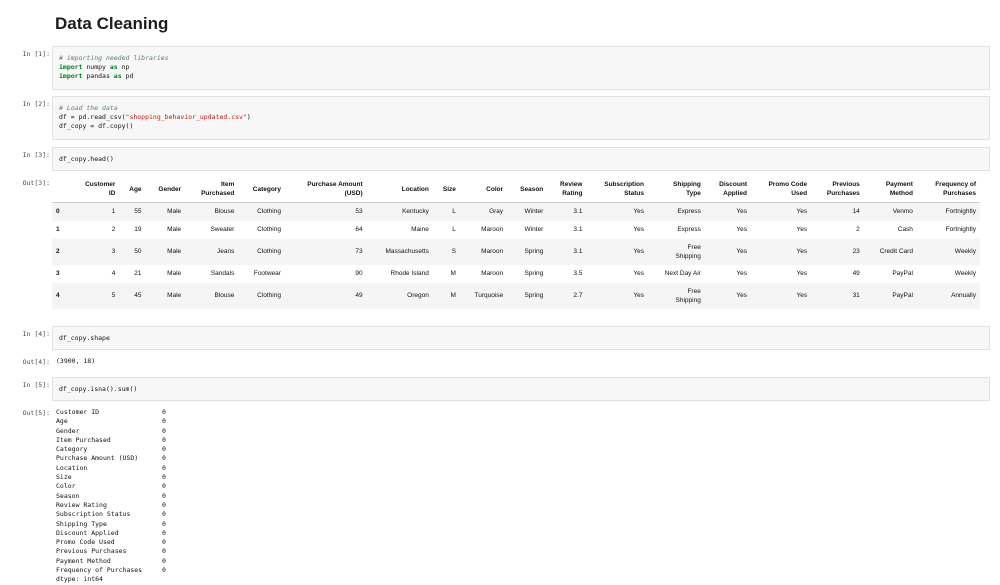 This screenshot has width=1000, height=585. I want to click on series-row: Frequency of Purchases 0, so click(111, 570).